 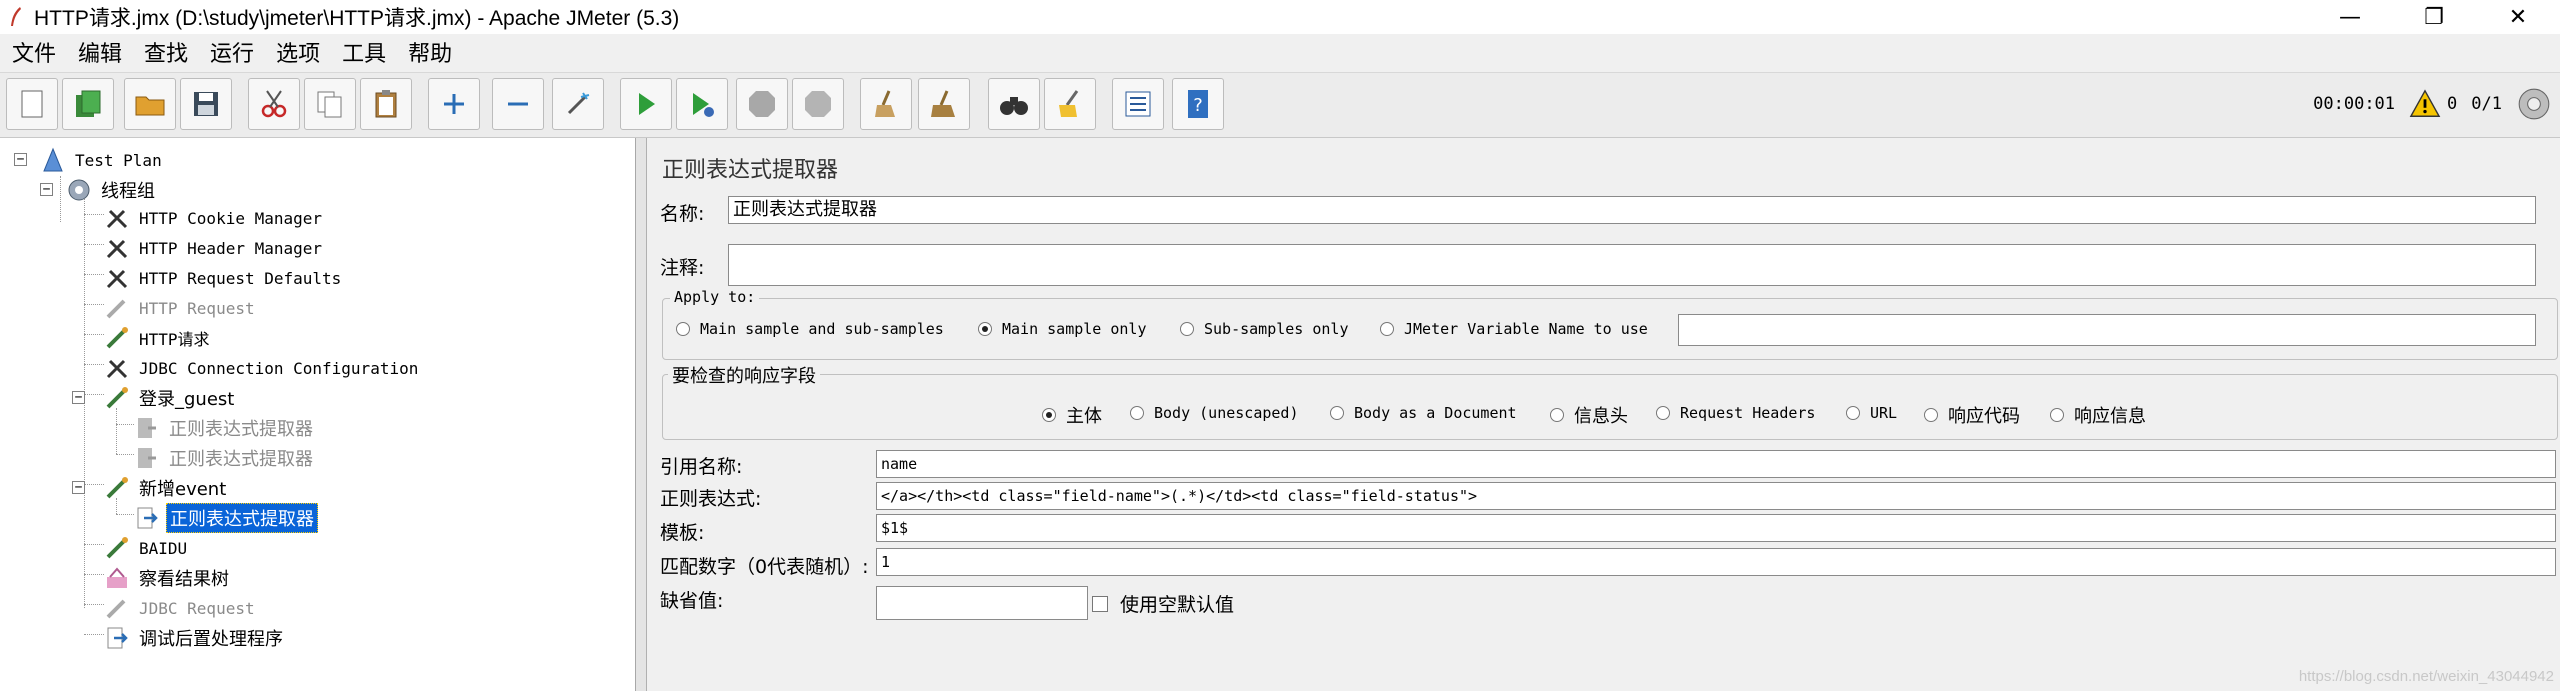 What do you see at coordinates (16, 16) in the screenshot?
I see `jmeter-feather-icon` at bounding box center [16, 16].